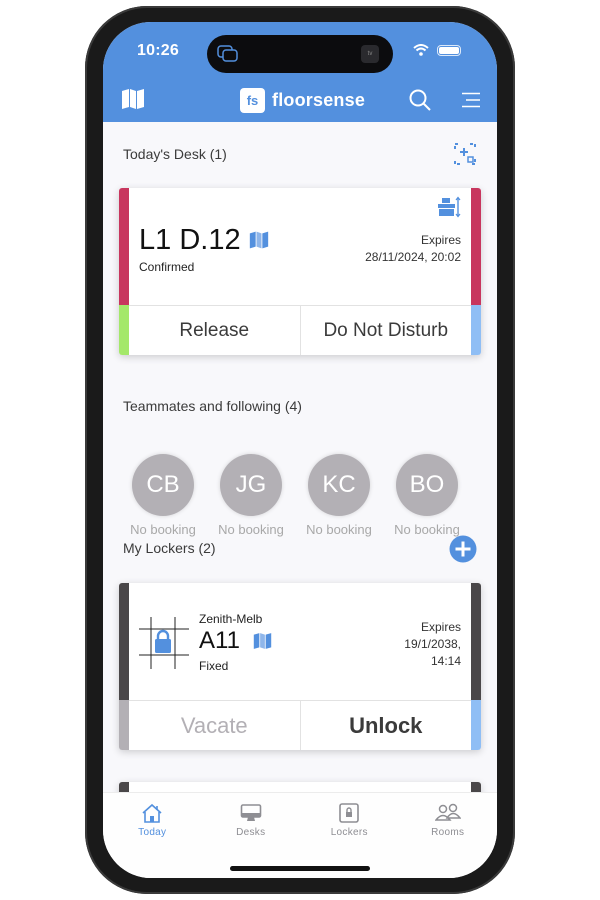 This screenshot has width=600, height=900. I want to click on dynamic-island: tv, so click(300, 54).